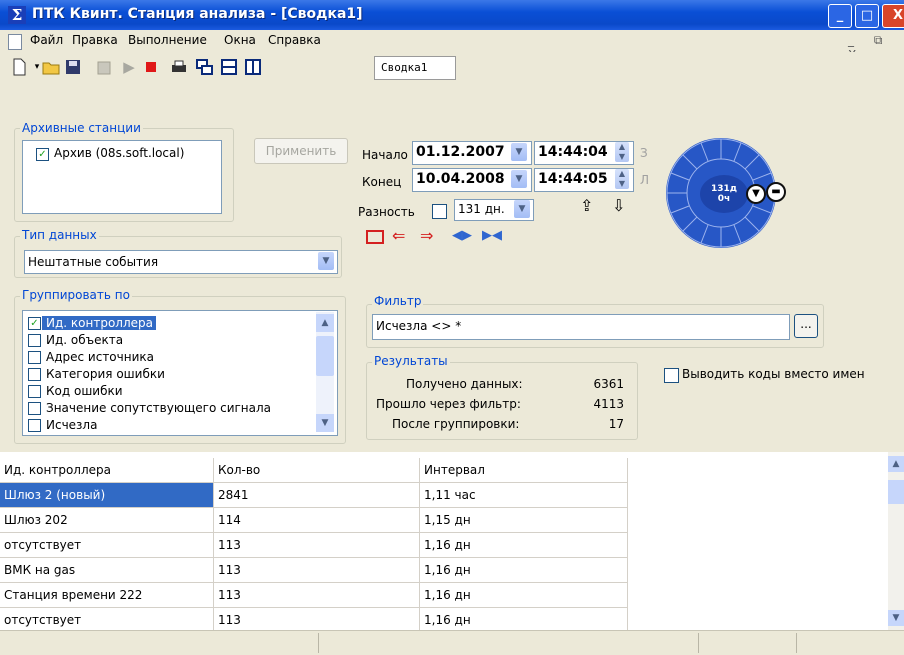 The width and height of the screenshot is (904, 655). I want to click on tile-horizontal-icon, so click(229, 67).